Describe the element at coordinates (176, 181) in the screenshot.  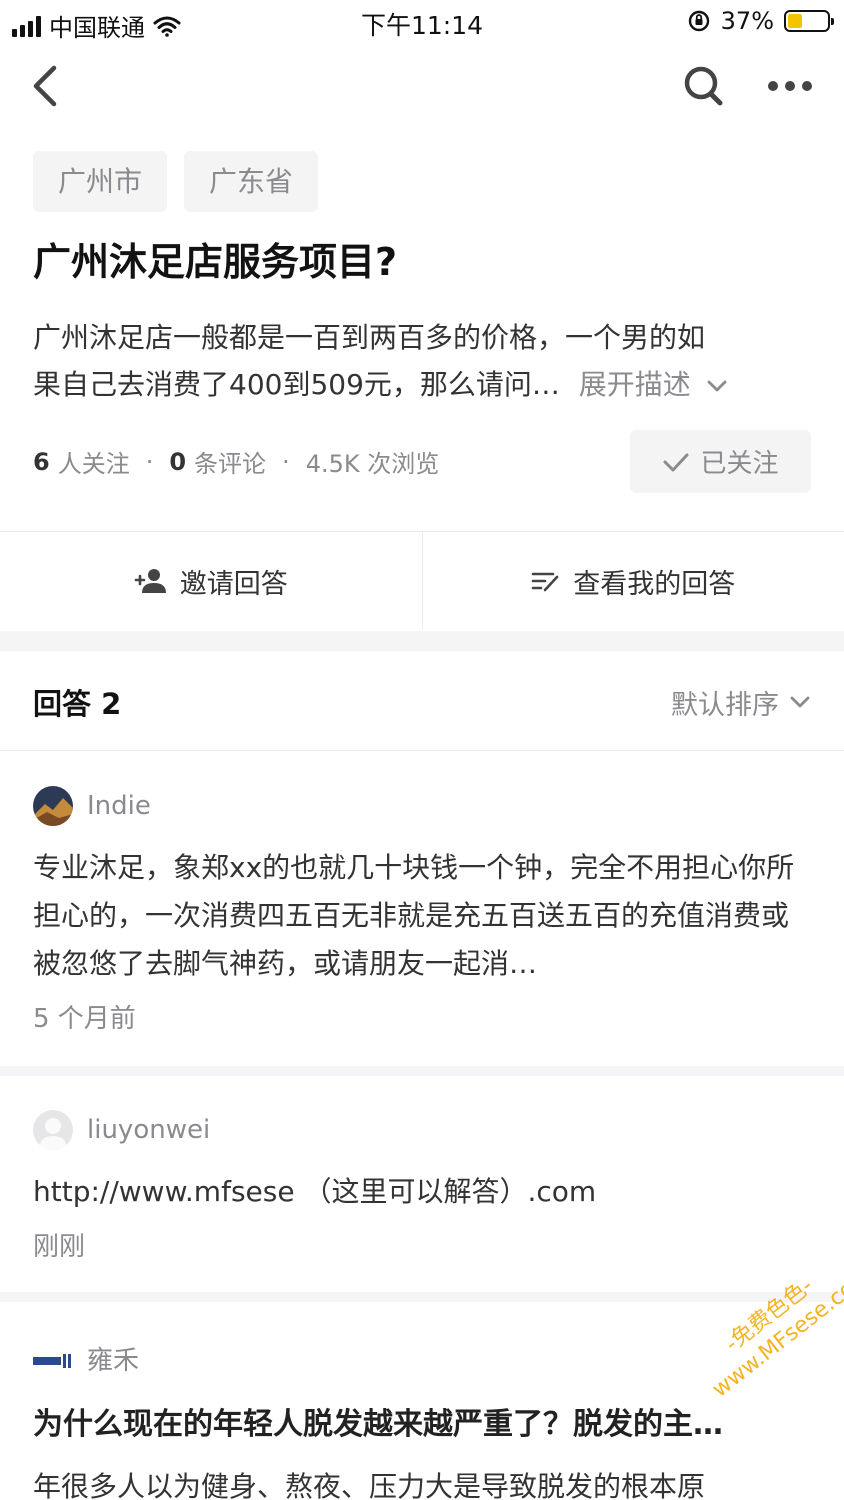
I see `topic-tags: 广州市 广东省` at that location.